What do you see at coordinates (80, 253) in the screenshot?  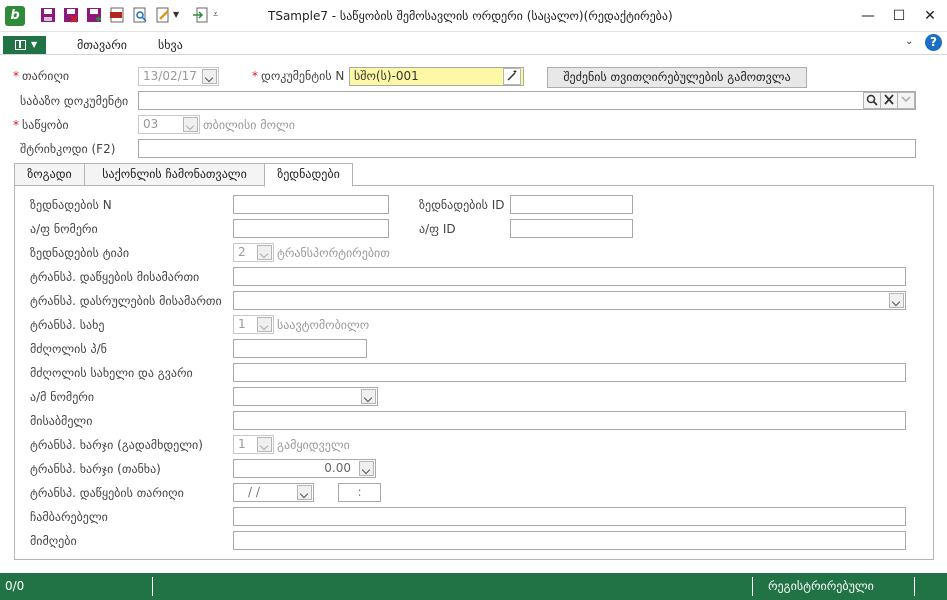 I see `waybill-type-label: ზედნადების ტიპი` at bounding box center [80, 253].